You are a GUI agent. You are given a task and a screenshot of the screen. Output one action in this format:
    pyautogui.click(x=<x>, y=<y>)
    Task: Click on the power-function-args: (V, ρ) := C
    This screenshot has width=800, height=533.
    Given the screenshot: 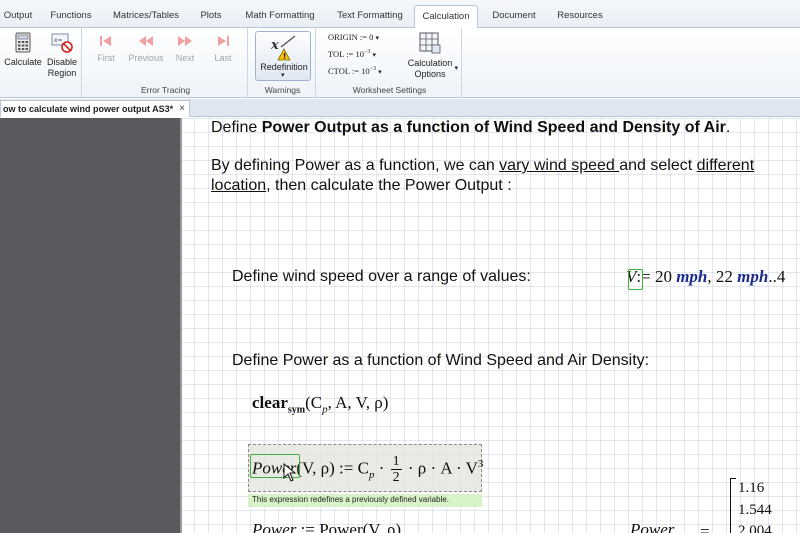 What is the action you would take?
    pyautogui.click(x=332, y=468)
    